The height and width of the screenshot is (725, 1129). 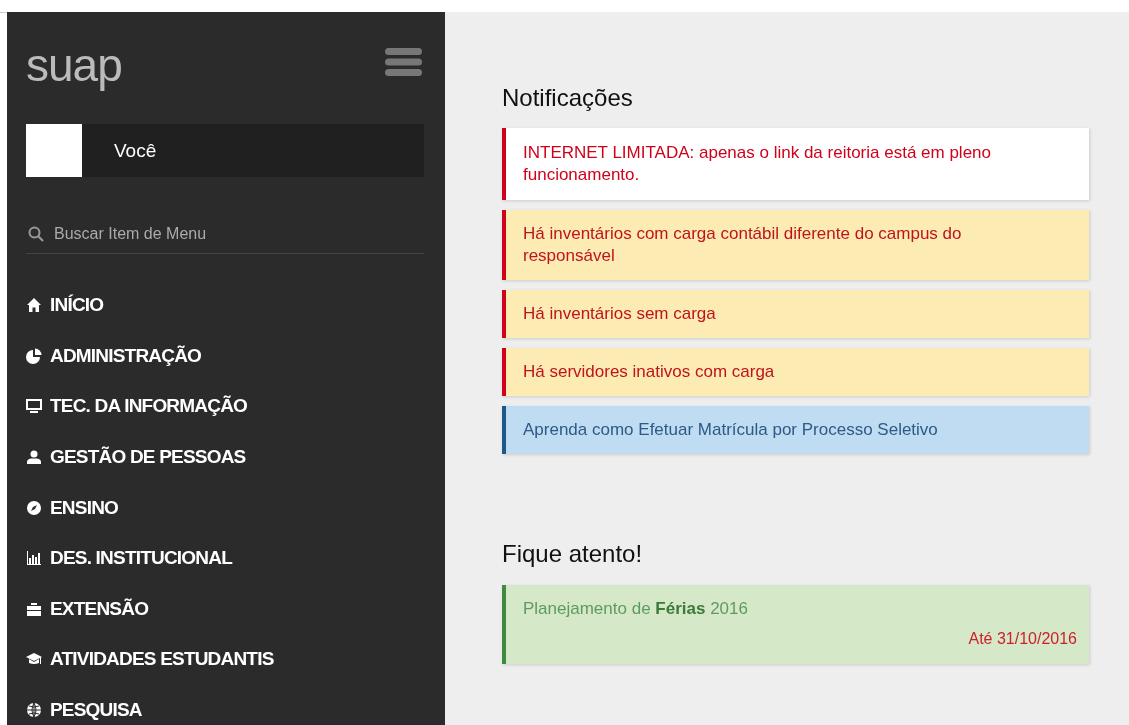 I want to click on menu-item: ATIVIDADES ESTUDANTIS, so click(x=225, y=659).